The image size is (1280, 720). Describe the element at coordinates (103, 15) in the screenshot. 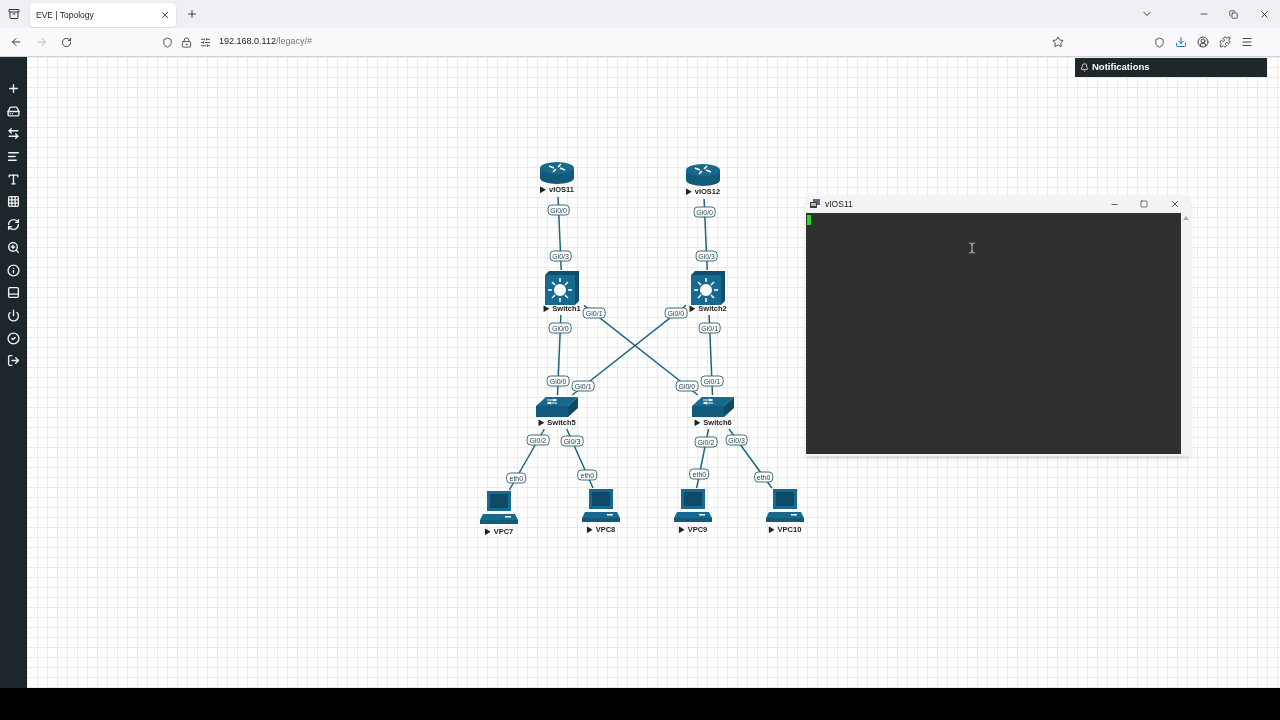

I see `browser-tab: EVE | Topology` at that location.